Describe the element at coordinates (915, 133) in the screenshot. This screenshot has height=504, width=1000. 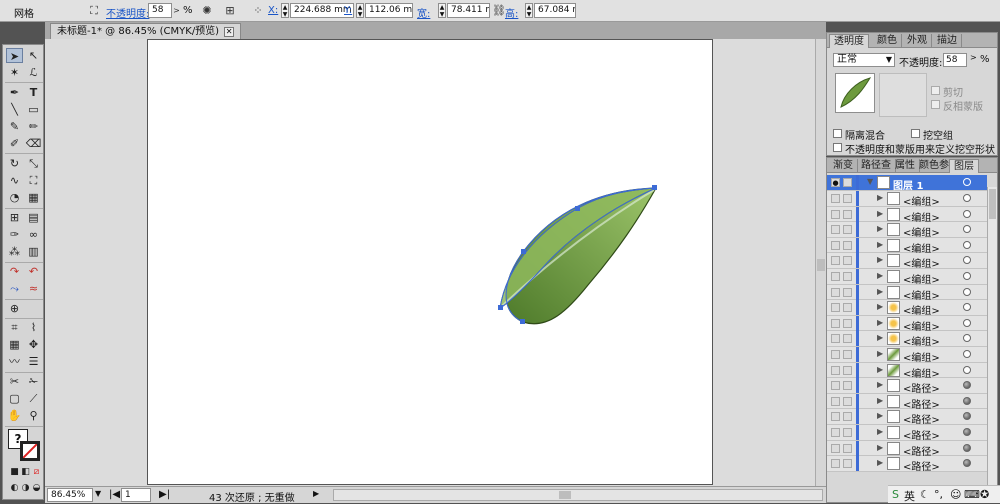
I see `knockout-group-checkbox` at that location.